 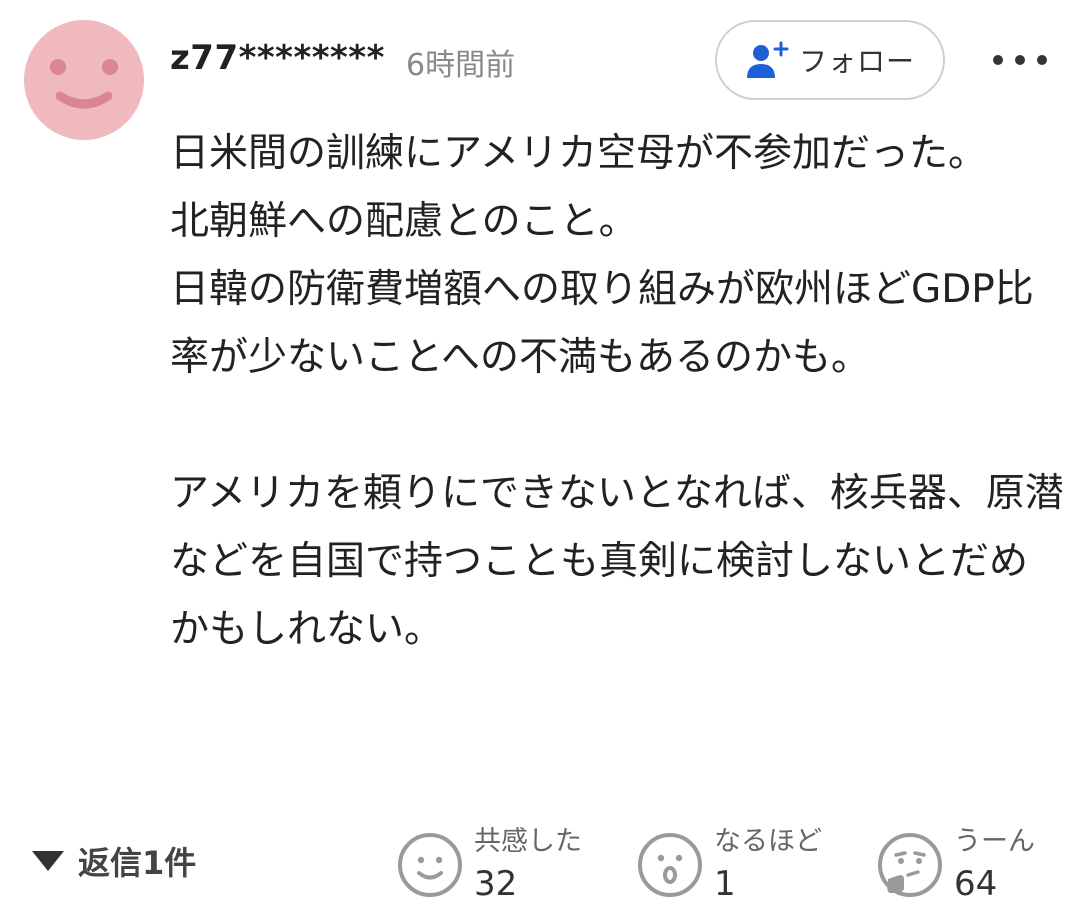 I want to click on more-options-button, so click(x=1020, y=60).